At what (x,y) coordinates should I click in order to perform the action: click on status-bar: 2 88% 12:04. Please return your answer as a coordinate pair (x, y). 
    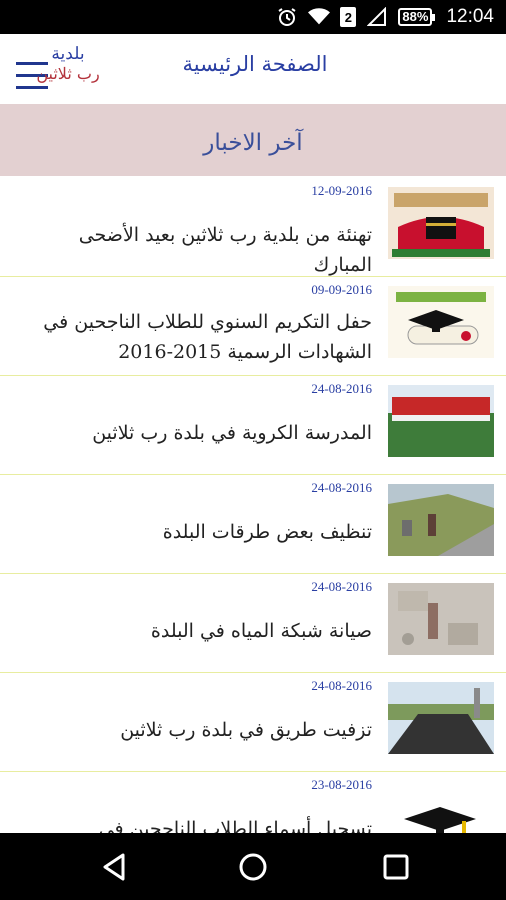
    Looking at the image, I should click on (253, 17).